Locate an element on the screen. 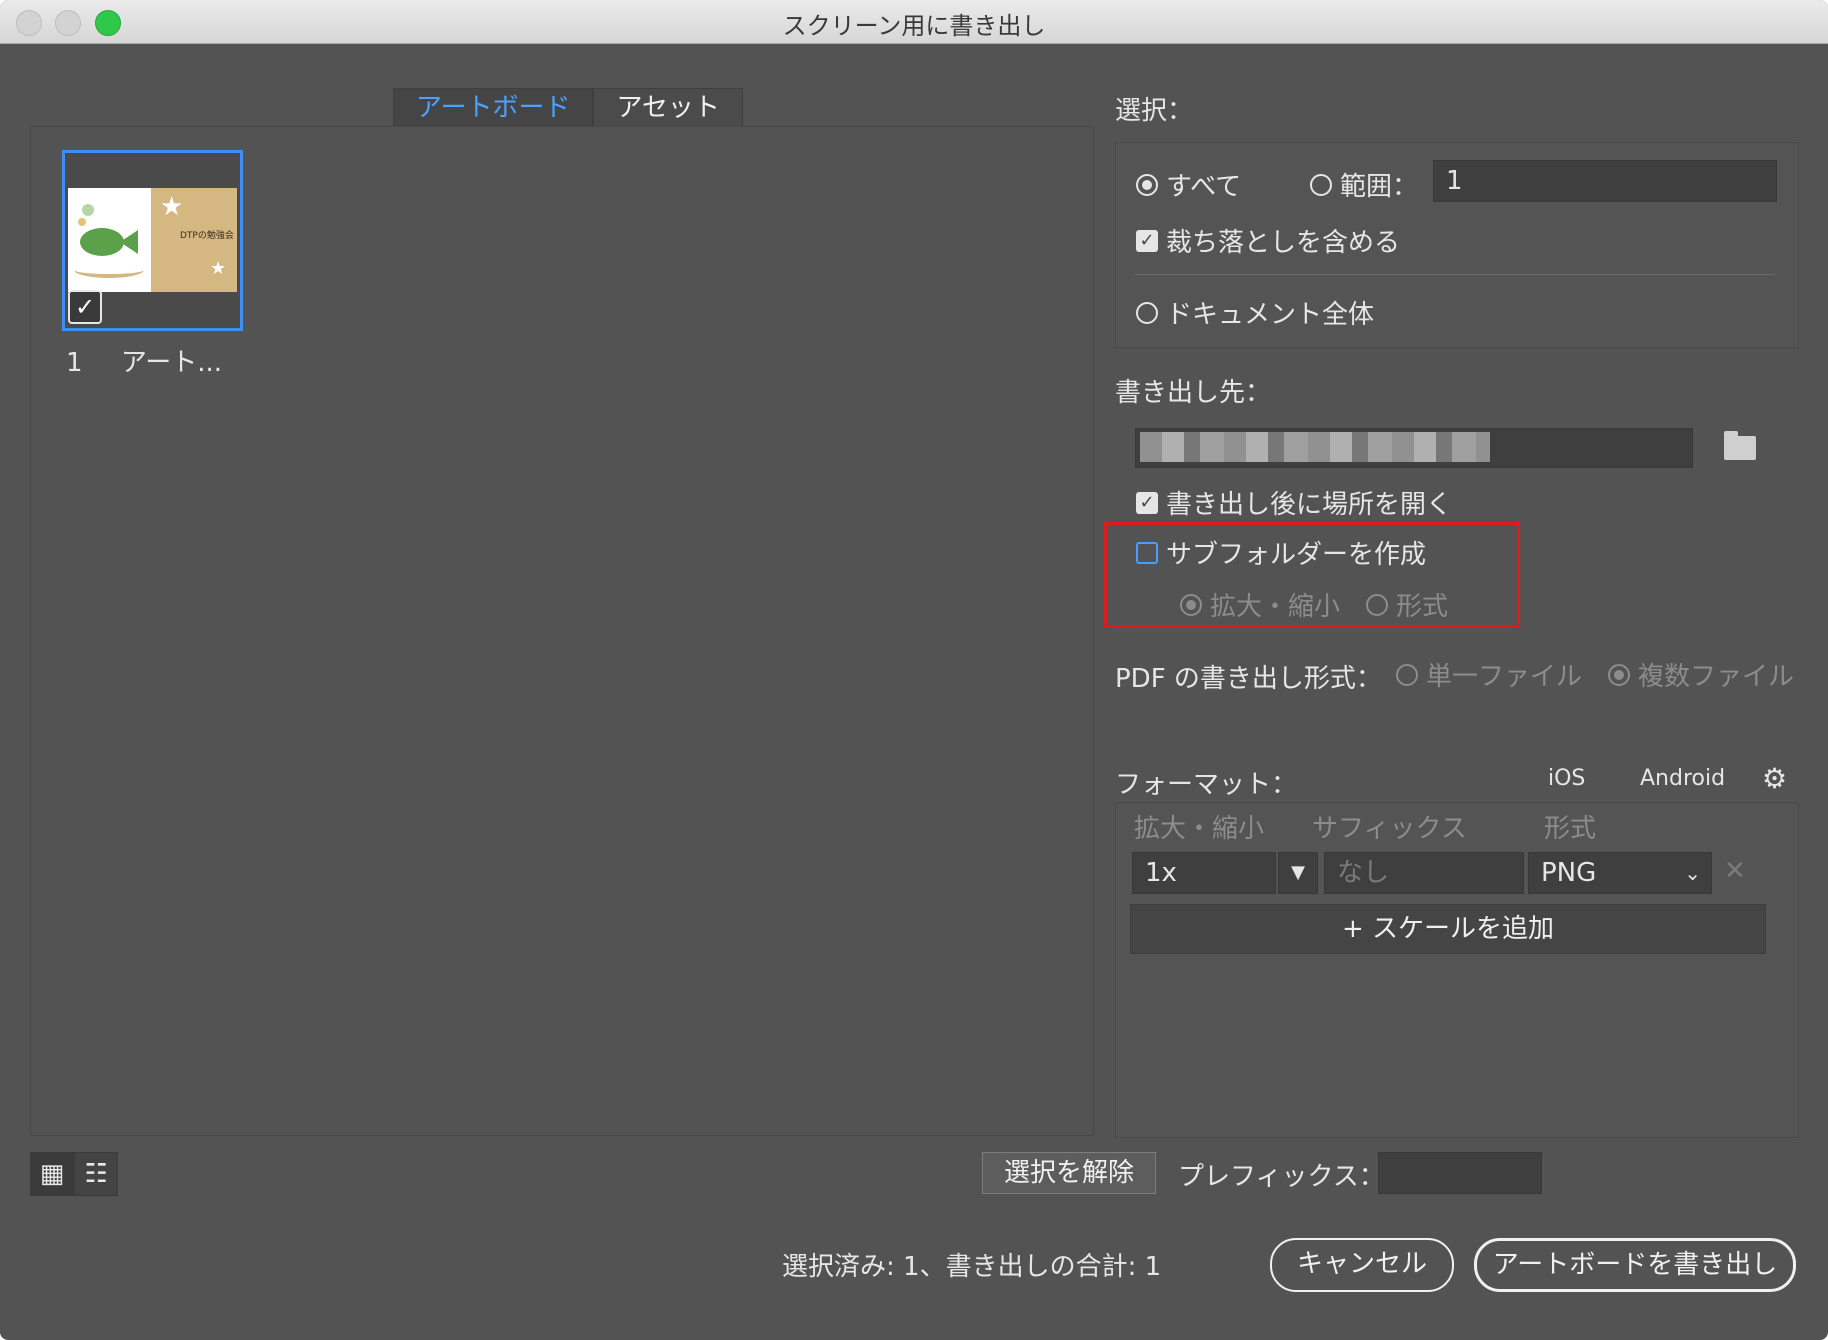 Image resolution: width=1828 pixels, height=1340 pixels. gear-icon: ⚙ is located at coordinates (1774, 778).